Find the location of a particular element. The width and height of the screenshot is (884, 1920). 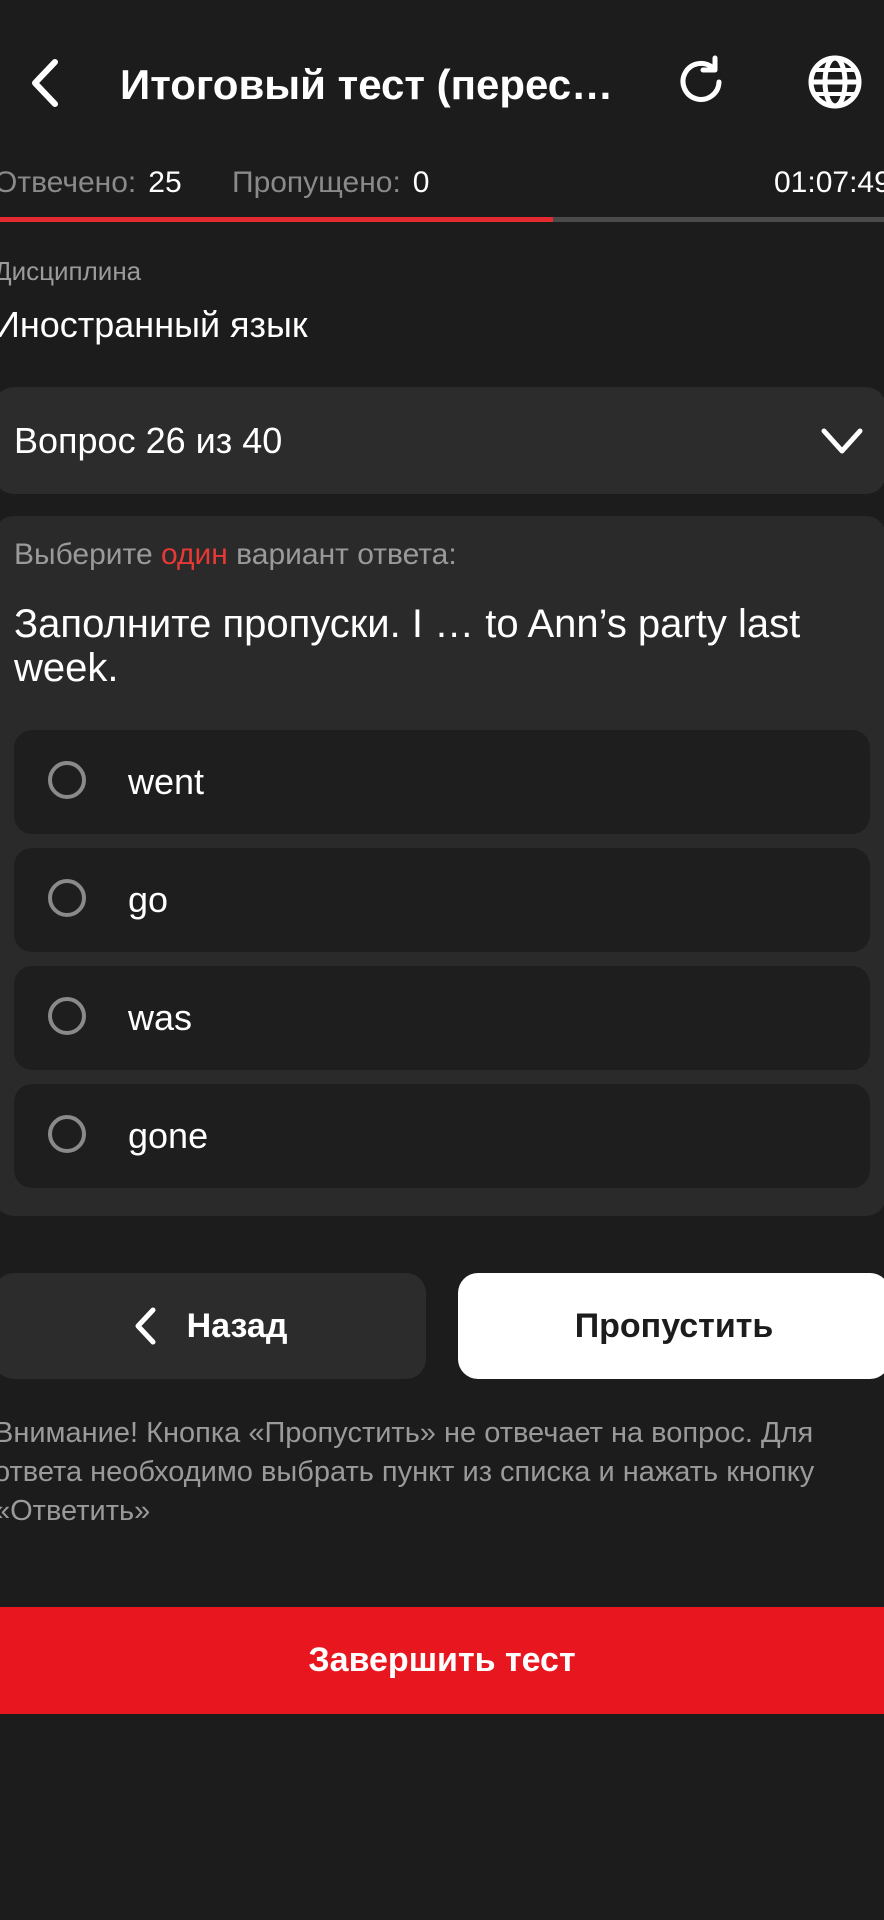

discipline-label: Дисциплина is located at coordinates (71, 271).